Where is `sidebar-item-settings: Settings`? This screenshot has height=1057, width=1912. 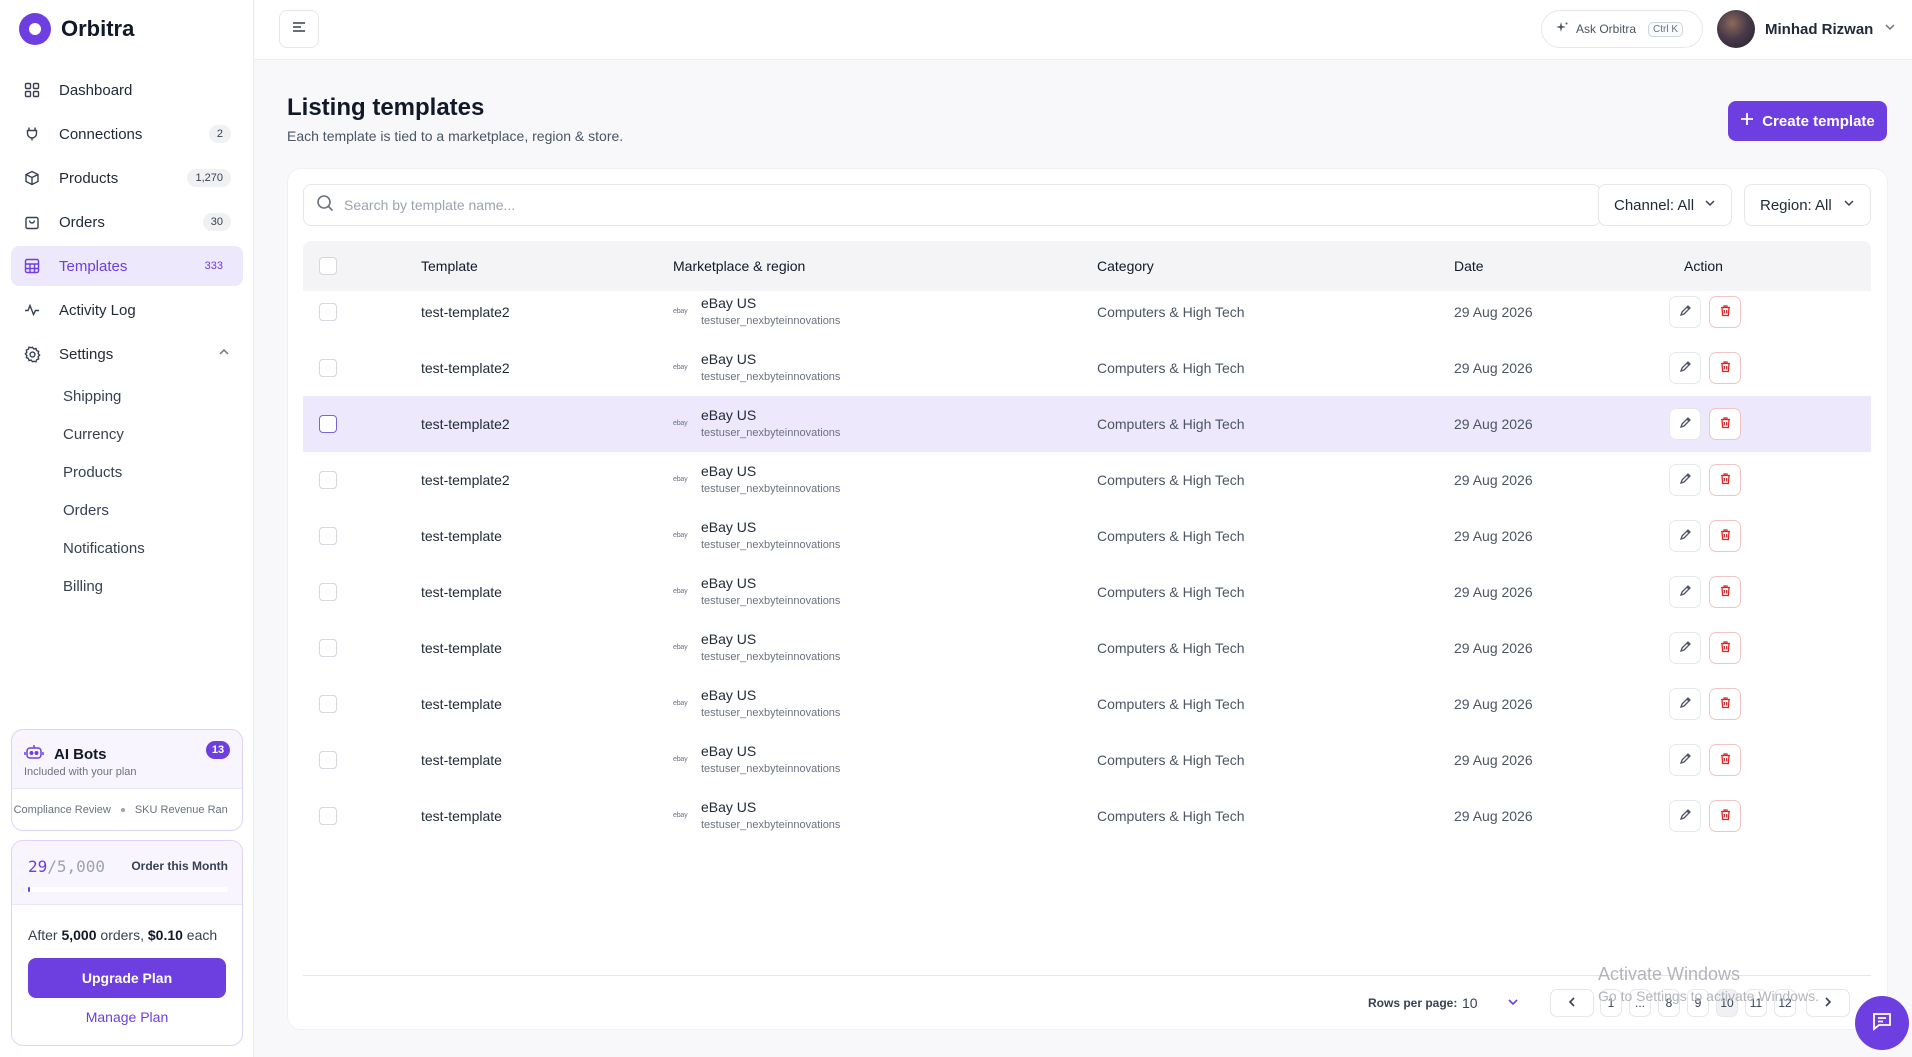
sidebar-item-settings: Settings is located at coordinates (127, 354).